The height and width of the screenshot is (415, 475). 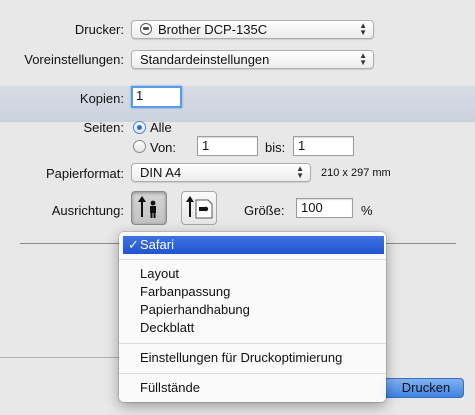 What do you see at coordinates (252, 328) in the screenshot?
I see `menu-item-cover-page: Deckblatt` at bounding box center [252, 328].